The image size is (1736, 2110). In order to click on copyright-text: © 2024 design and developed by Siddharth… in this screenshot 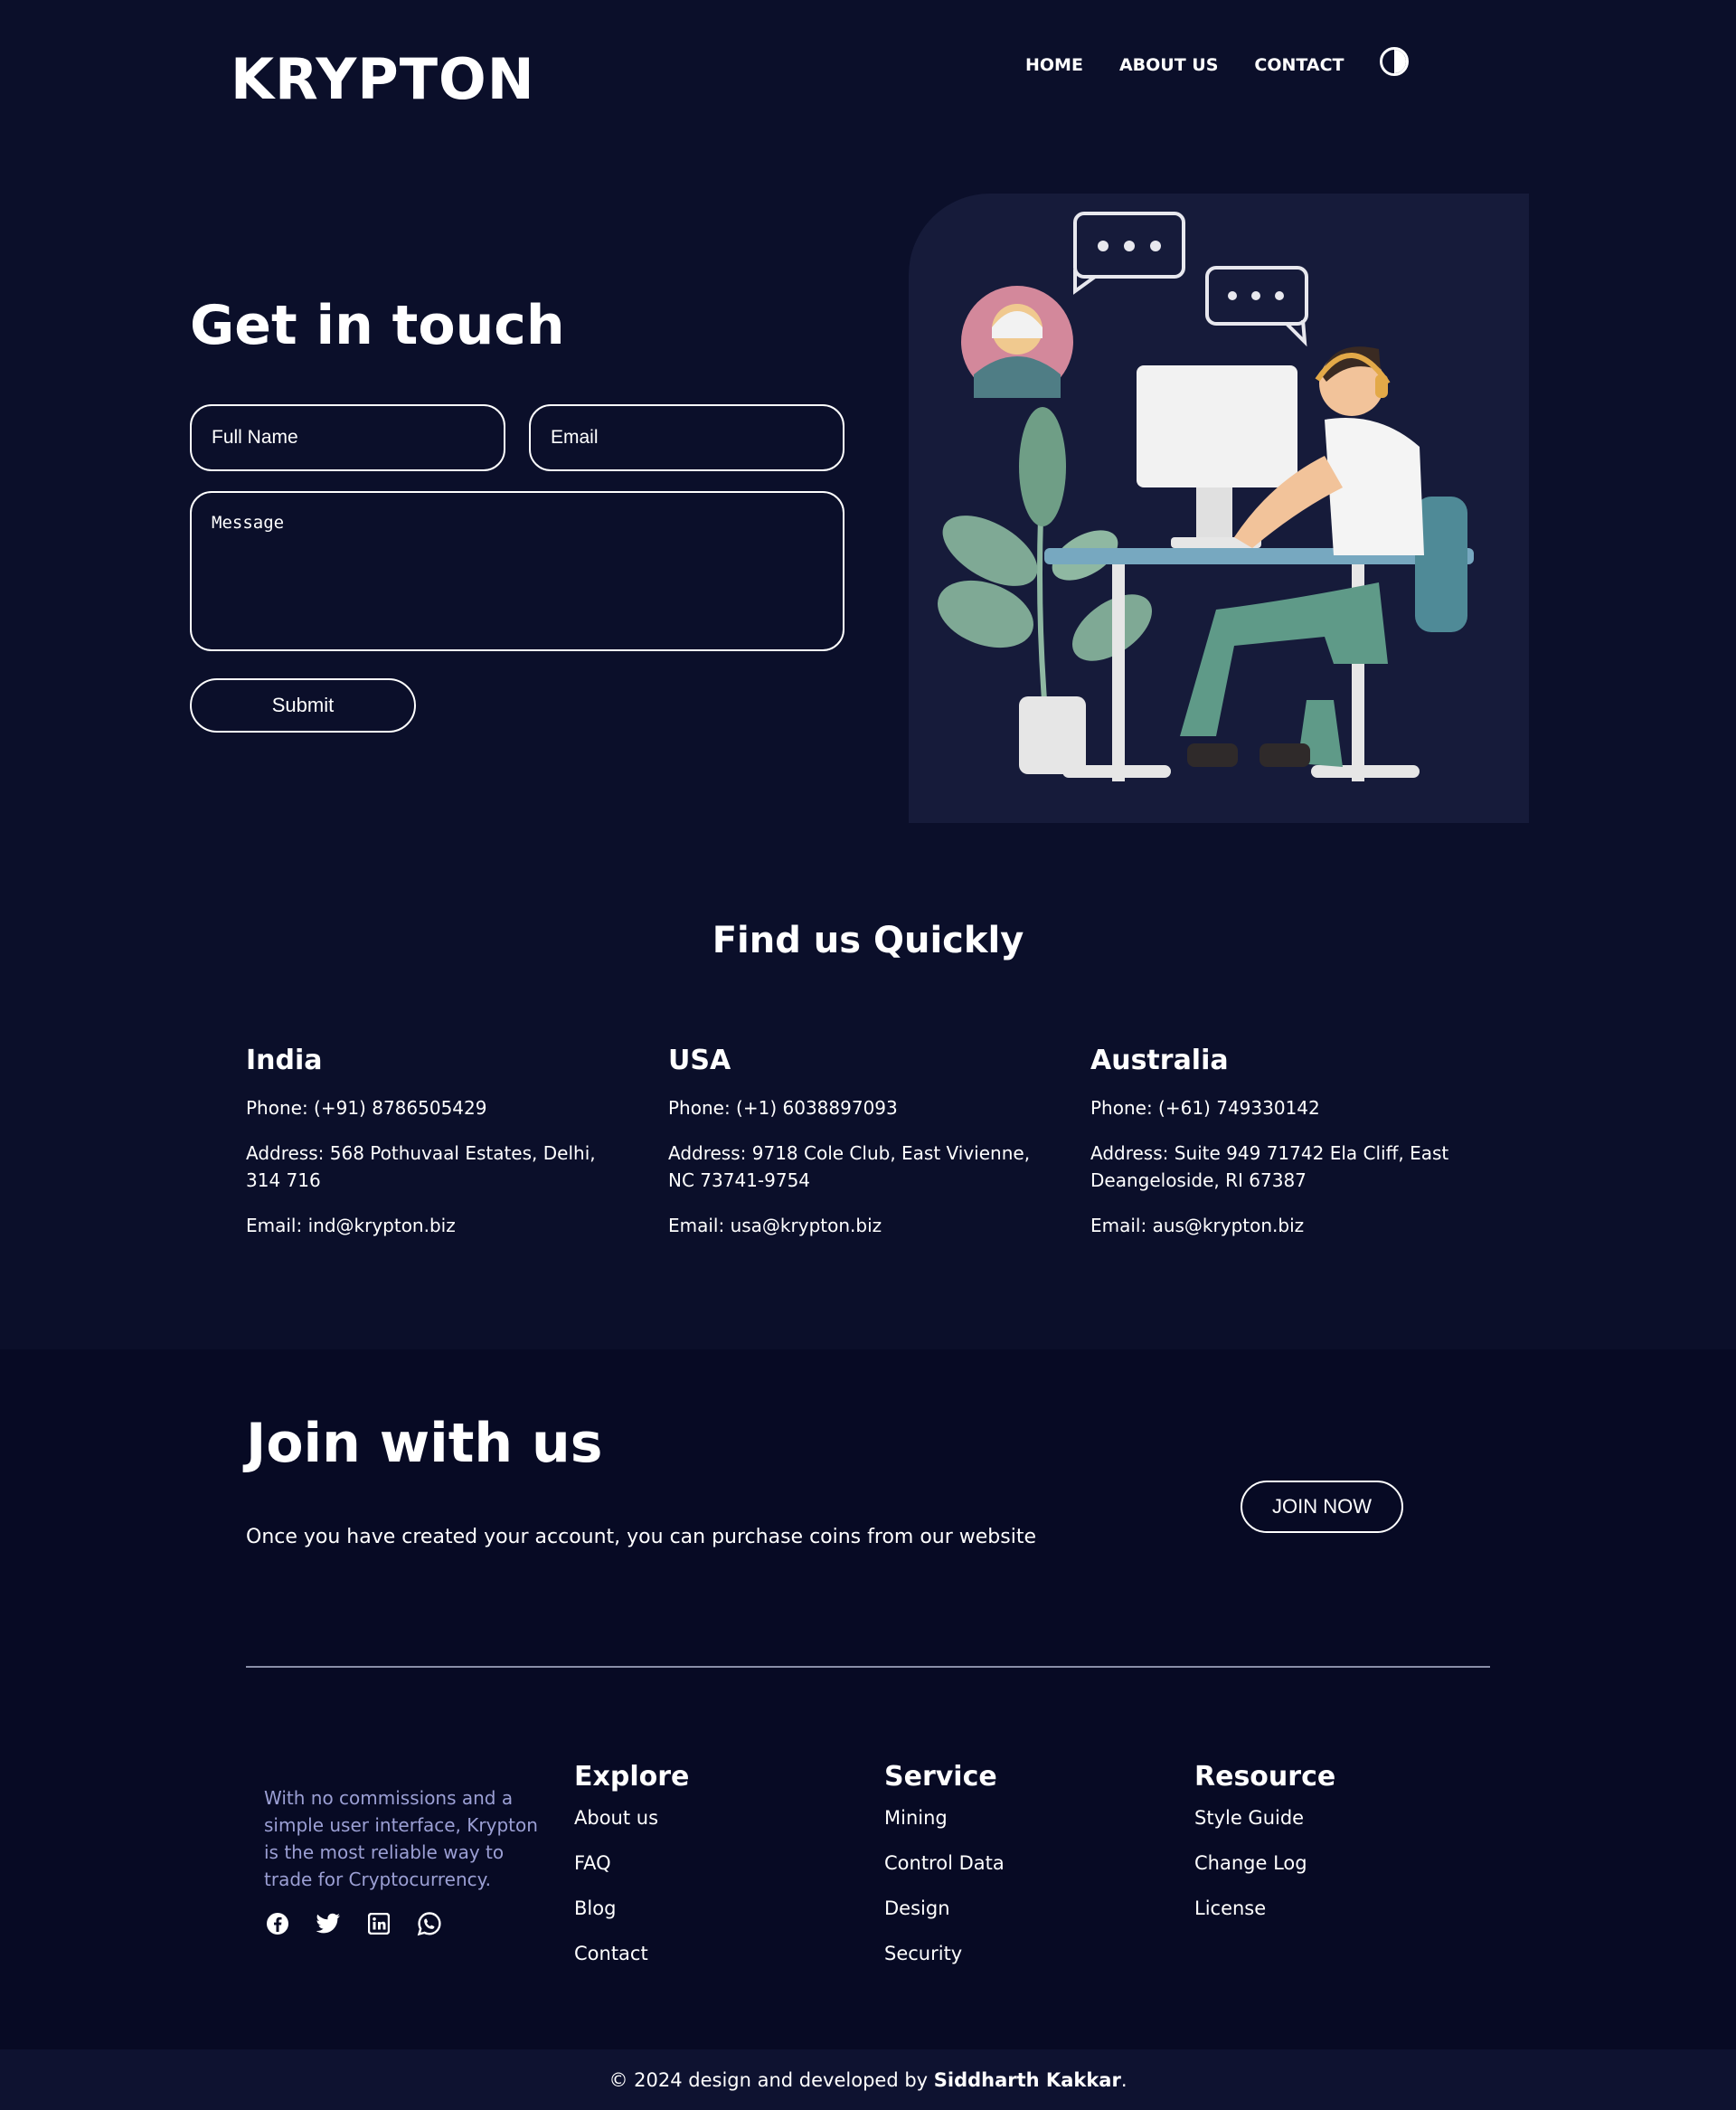, I will do `click(868, 2080)`.